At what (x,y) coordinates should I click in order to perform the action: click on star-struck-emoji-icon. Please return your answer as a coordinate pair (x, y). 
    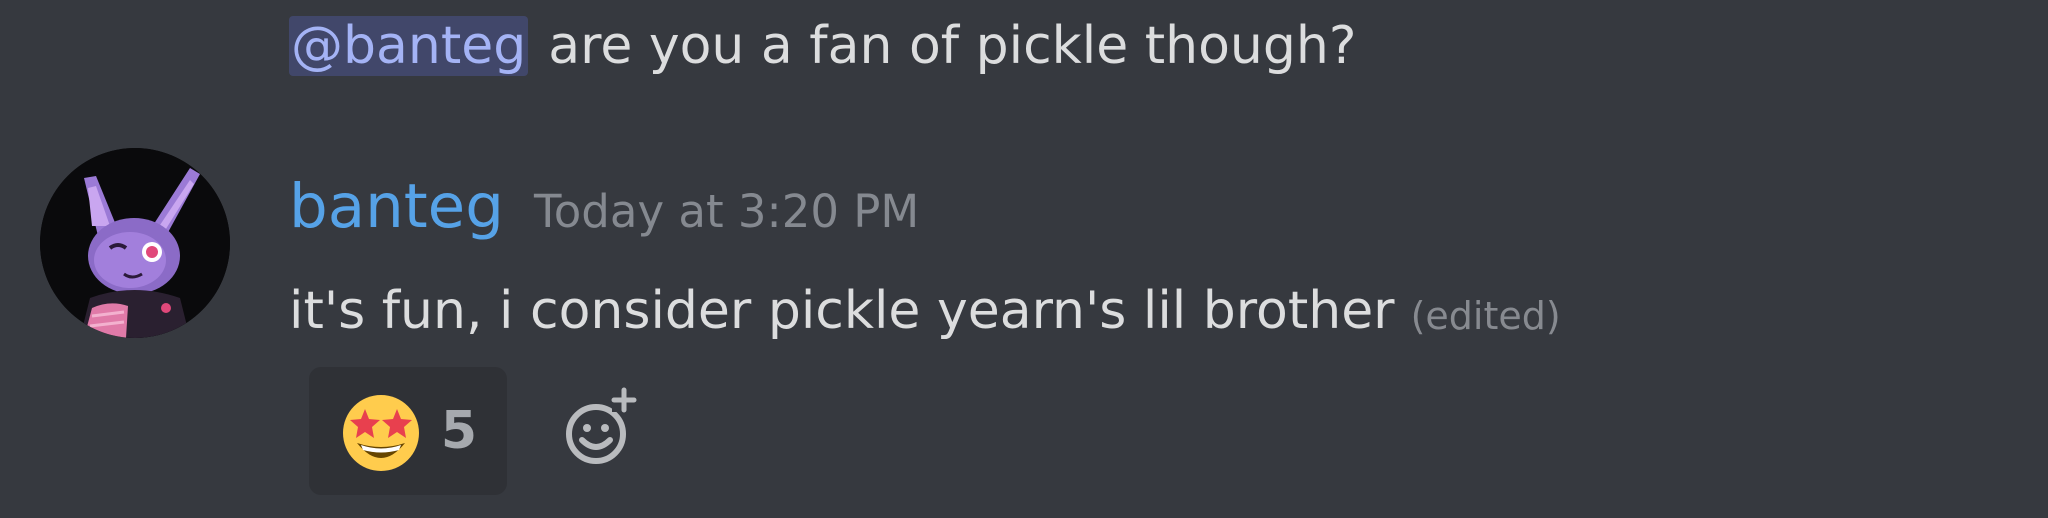
    Looking at the image, I should click on (380, 433).